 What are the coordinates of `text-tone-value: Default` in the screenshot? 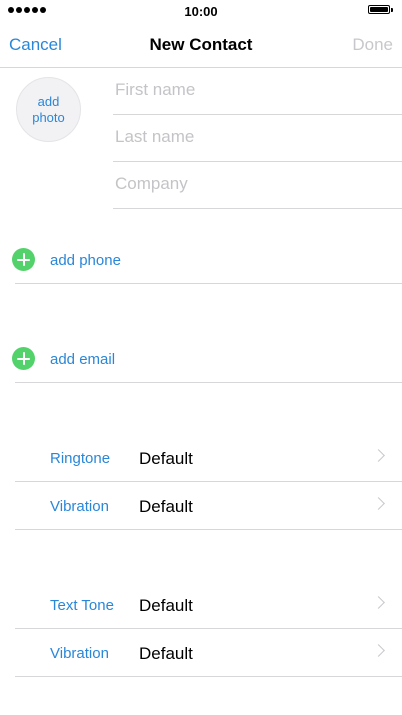 It's located at (166, 605).